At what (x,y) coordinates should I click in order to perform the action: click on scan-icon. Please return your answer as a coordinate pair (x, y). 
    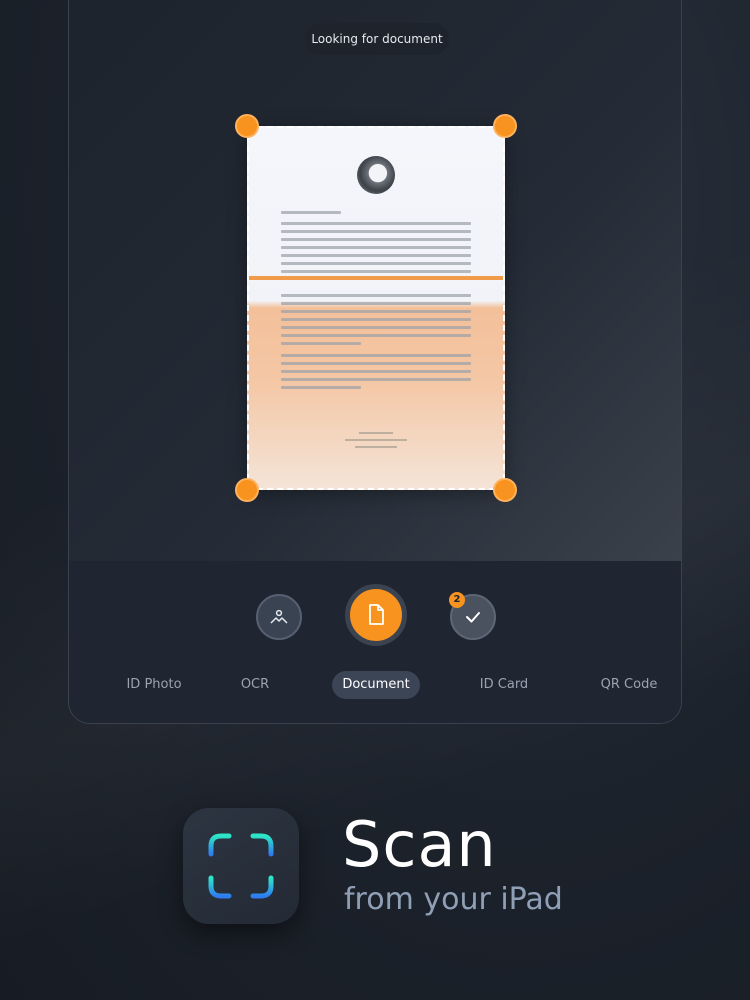
    Looking at the image, I should click on (241, 866).